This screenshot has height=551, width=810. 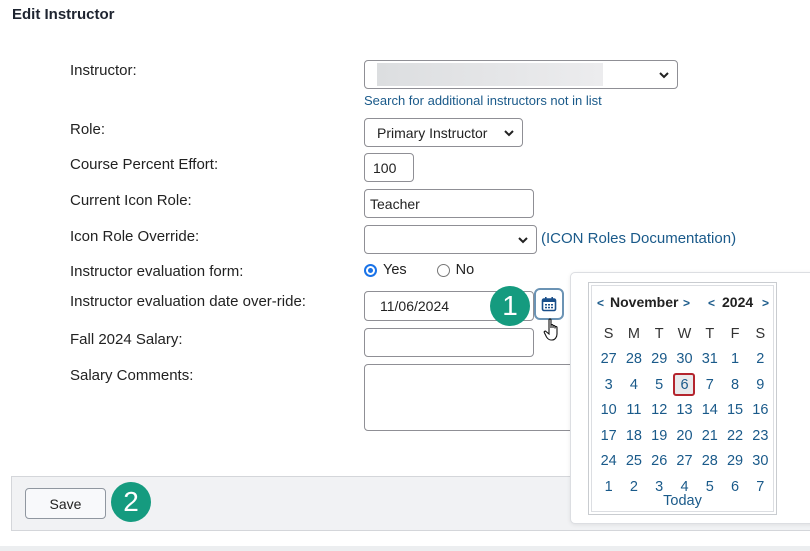 I want to click on salary-input, so click(x=449, y=342).